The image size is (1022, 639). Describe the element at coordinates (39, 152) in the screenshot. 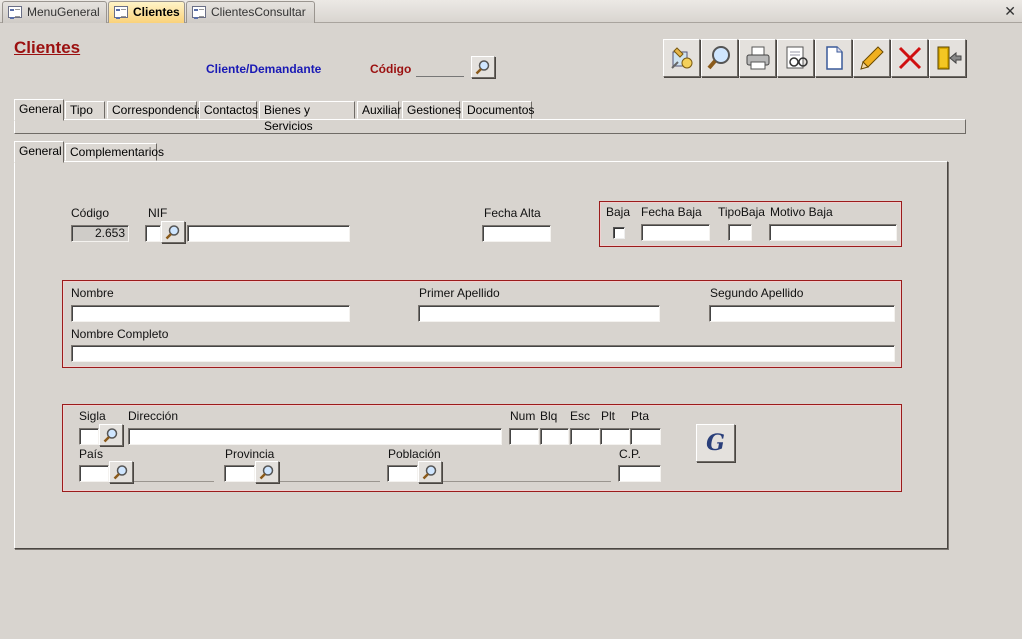

I see `subtab-general: General` at that location.